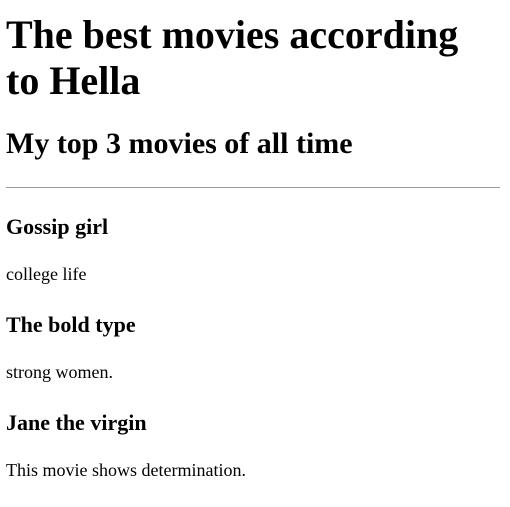 This screenshot has width=510, height=507. What do you see at coordinates (253, 249) in the screenshot?
I see `movie-item: Gossip girl college life` at bounding box center [253, 249].